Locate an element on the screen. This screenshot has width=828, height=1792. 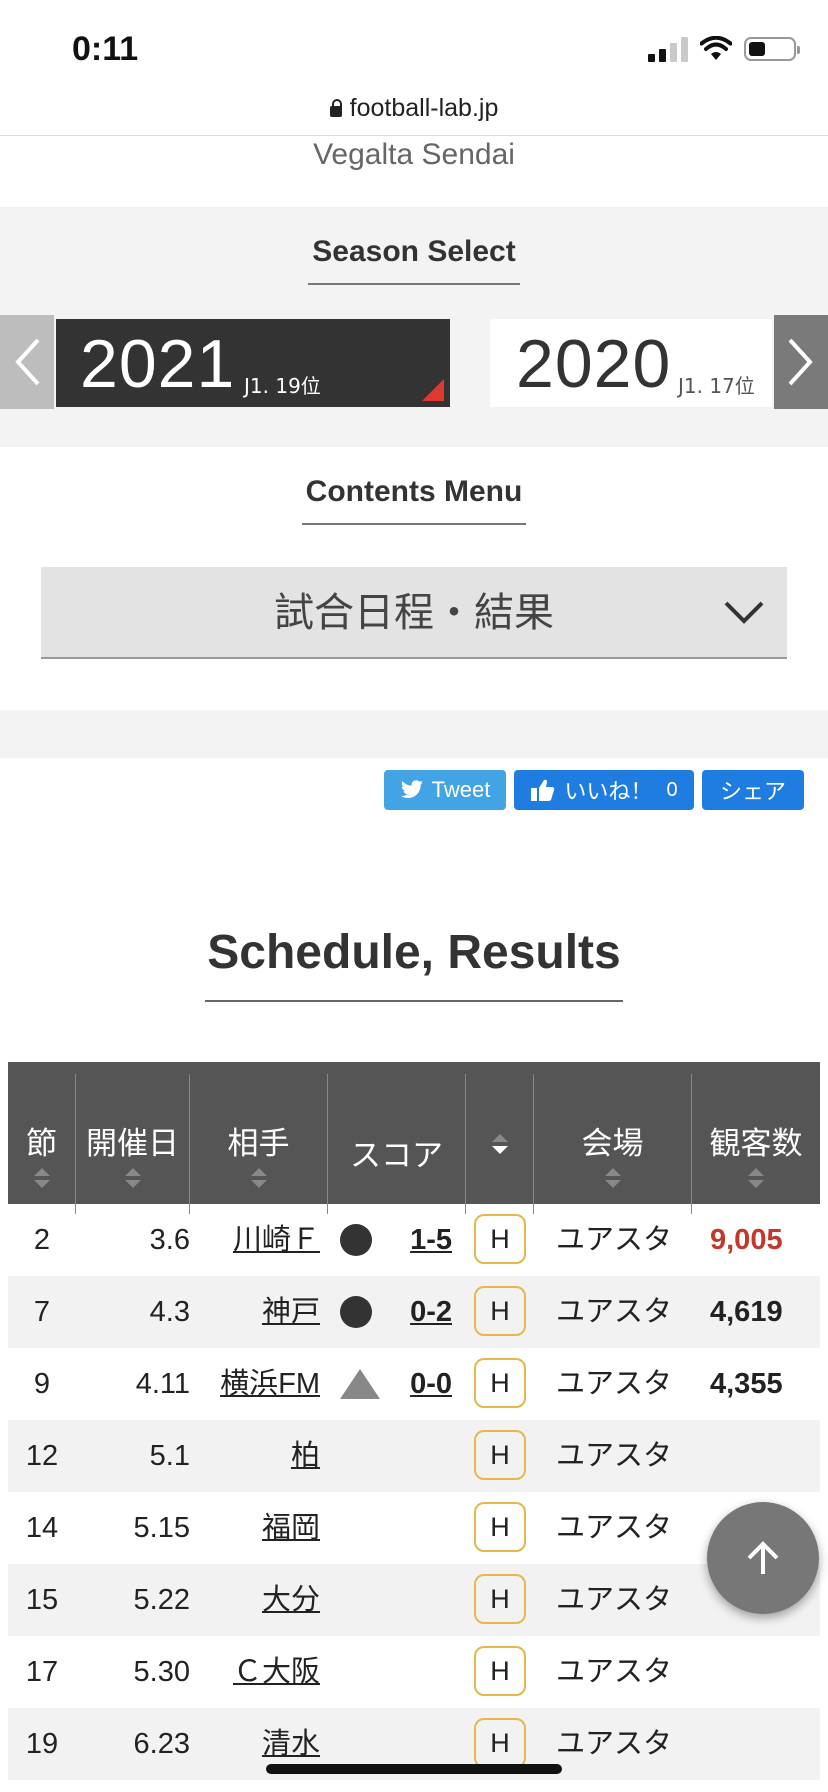
cell-sec: 14 is located at coordinates (42, 1528).